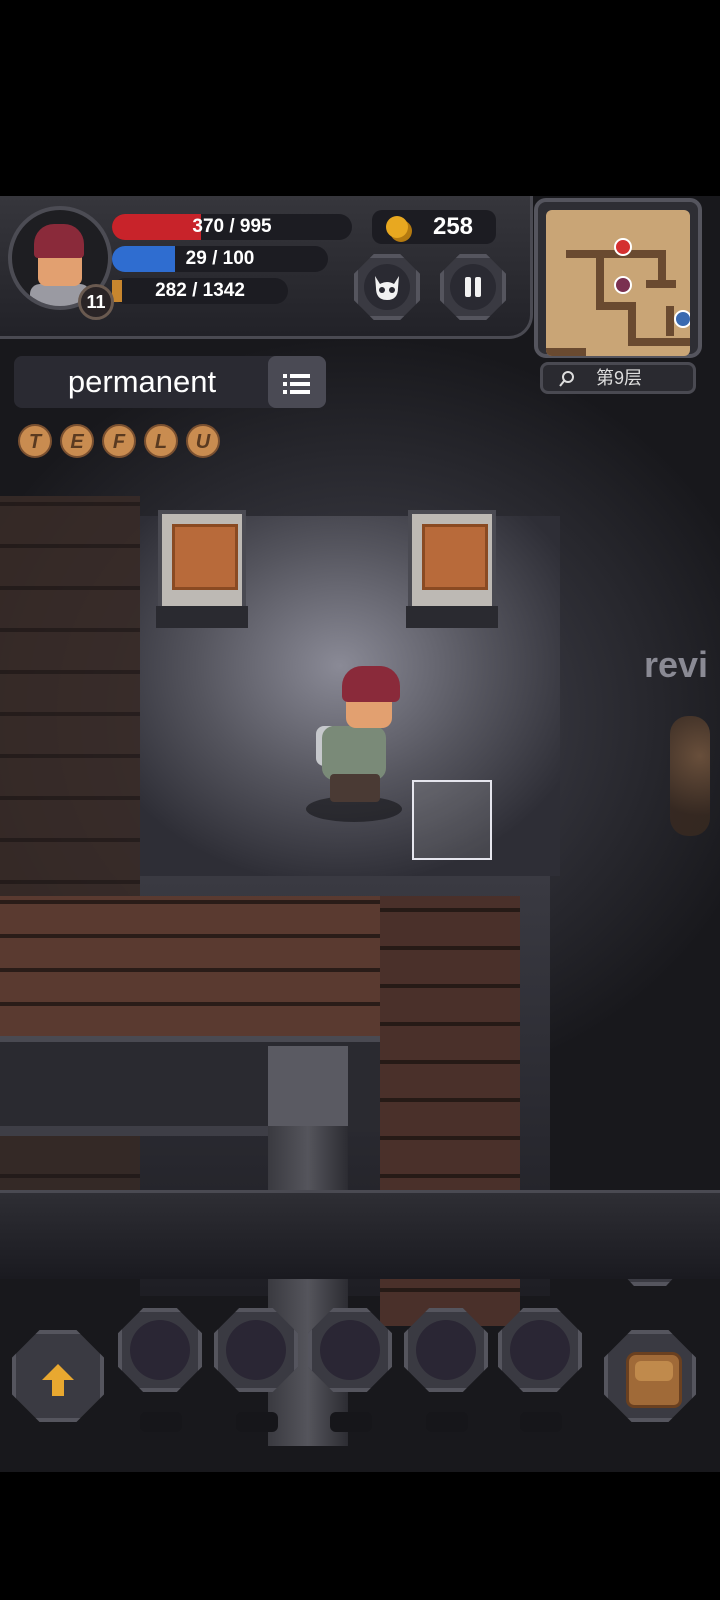 This screenshot has height=1600, width=720. I want to click on buff-title: permanent, so click(142, 381).